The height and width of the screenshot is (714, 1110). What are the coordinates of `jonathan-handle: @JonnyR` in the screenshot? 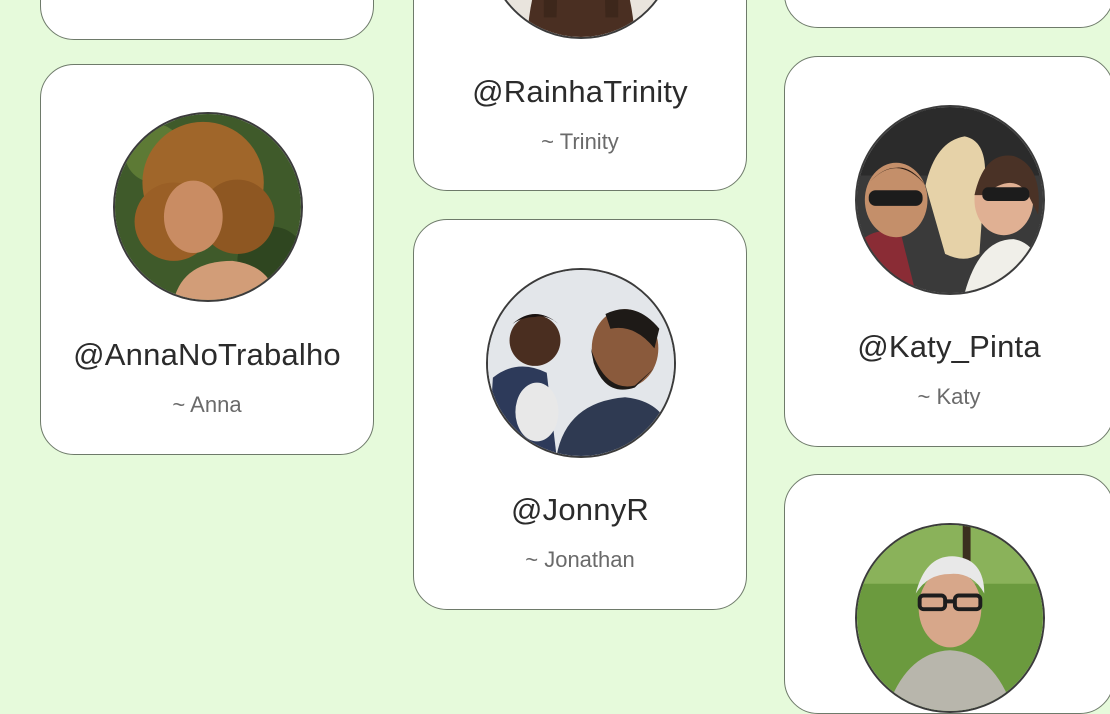 It's located at (580, 509).